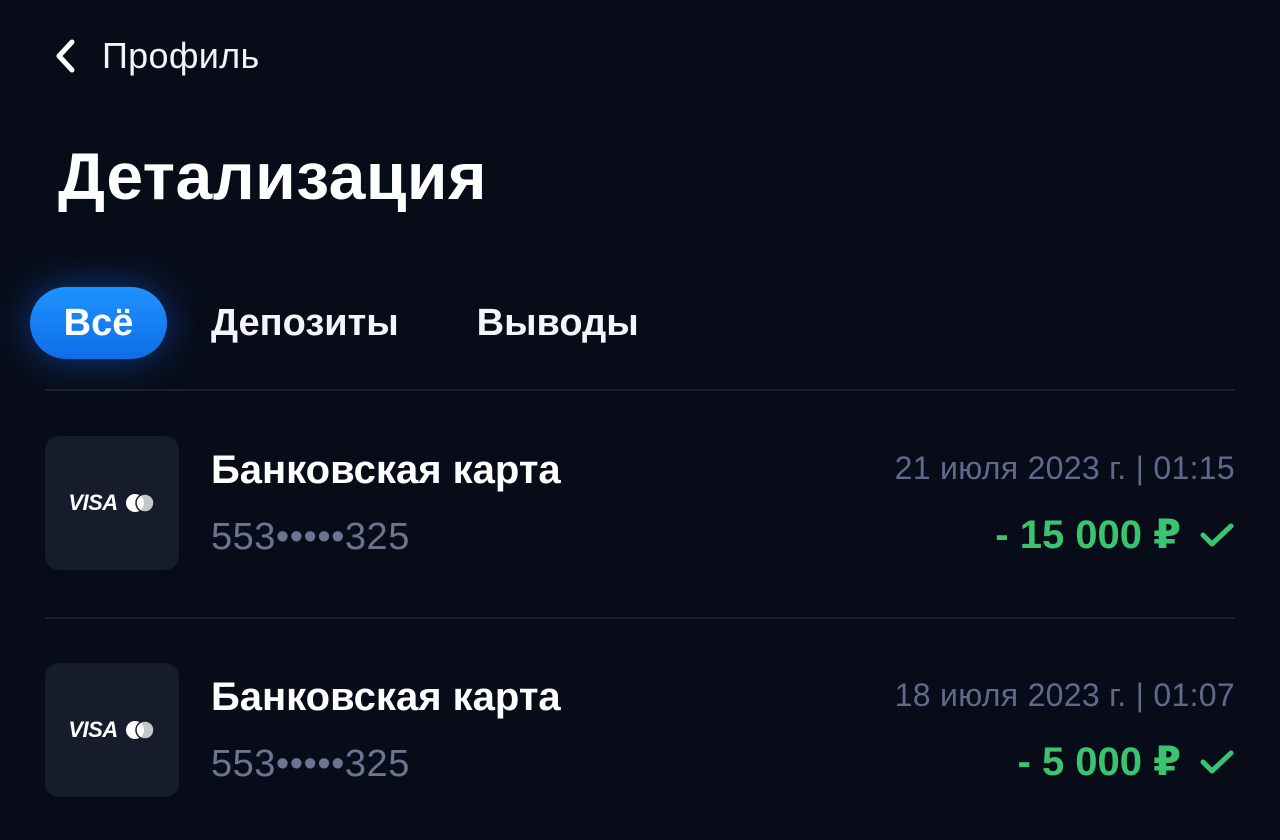 The image size is (1280, 840). Describe the element at coordinates (1064, 468) in the screenshot. I see `transaction-date: 21 июля 2023 г. | 01:15` at that location.